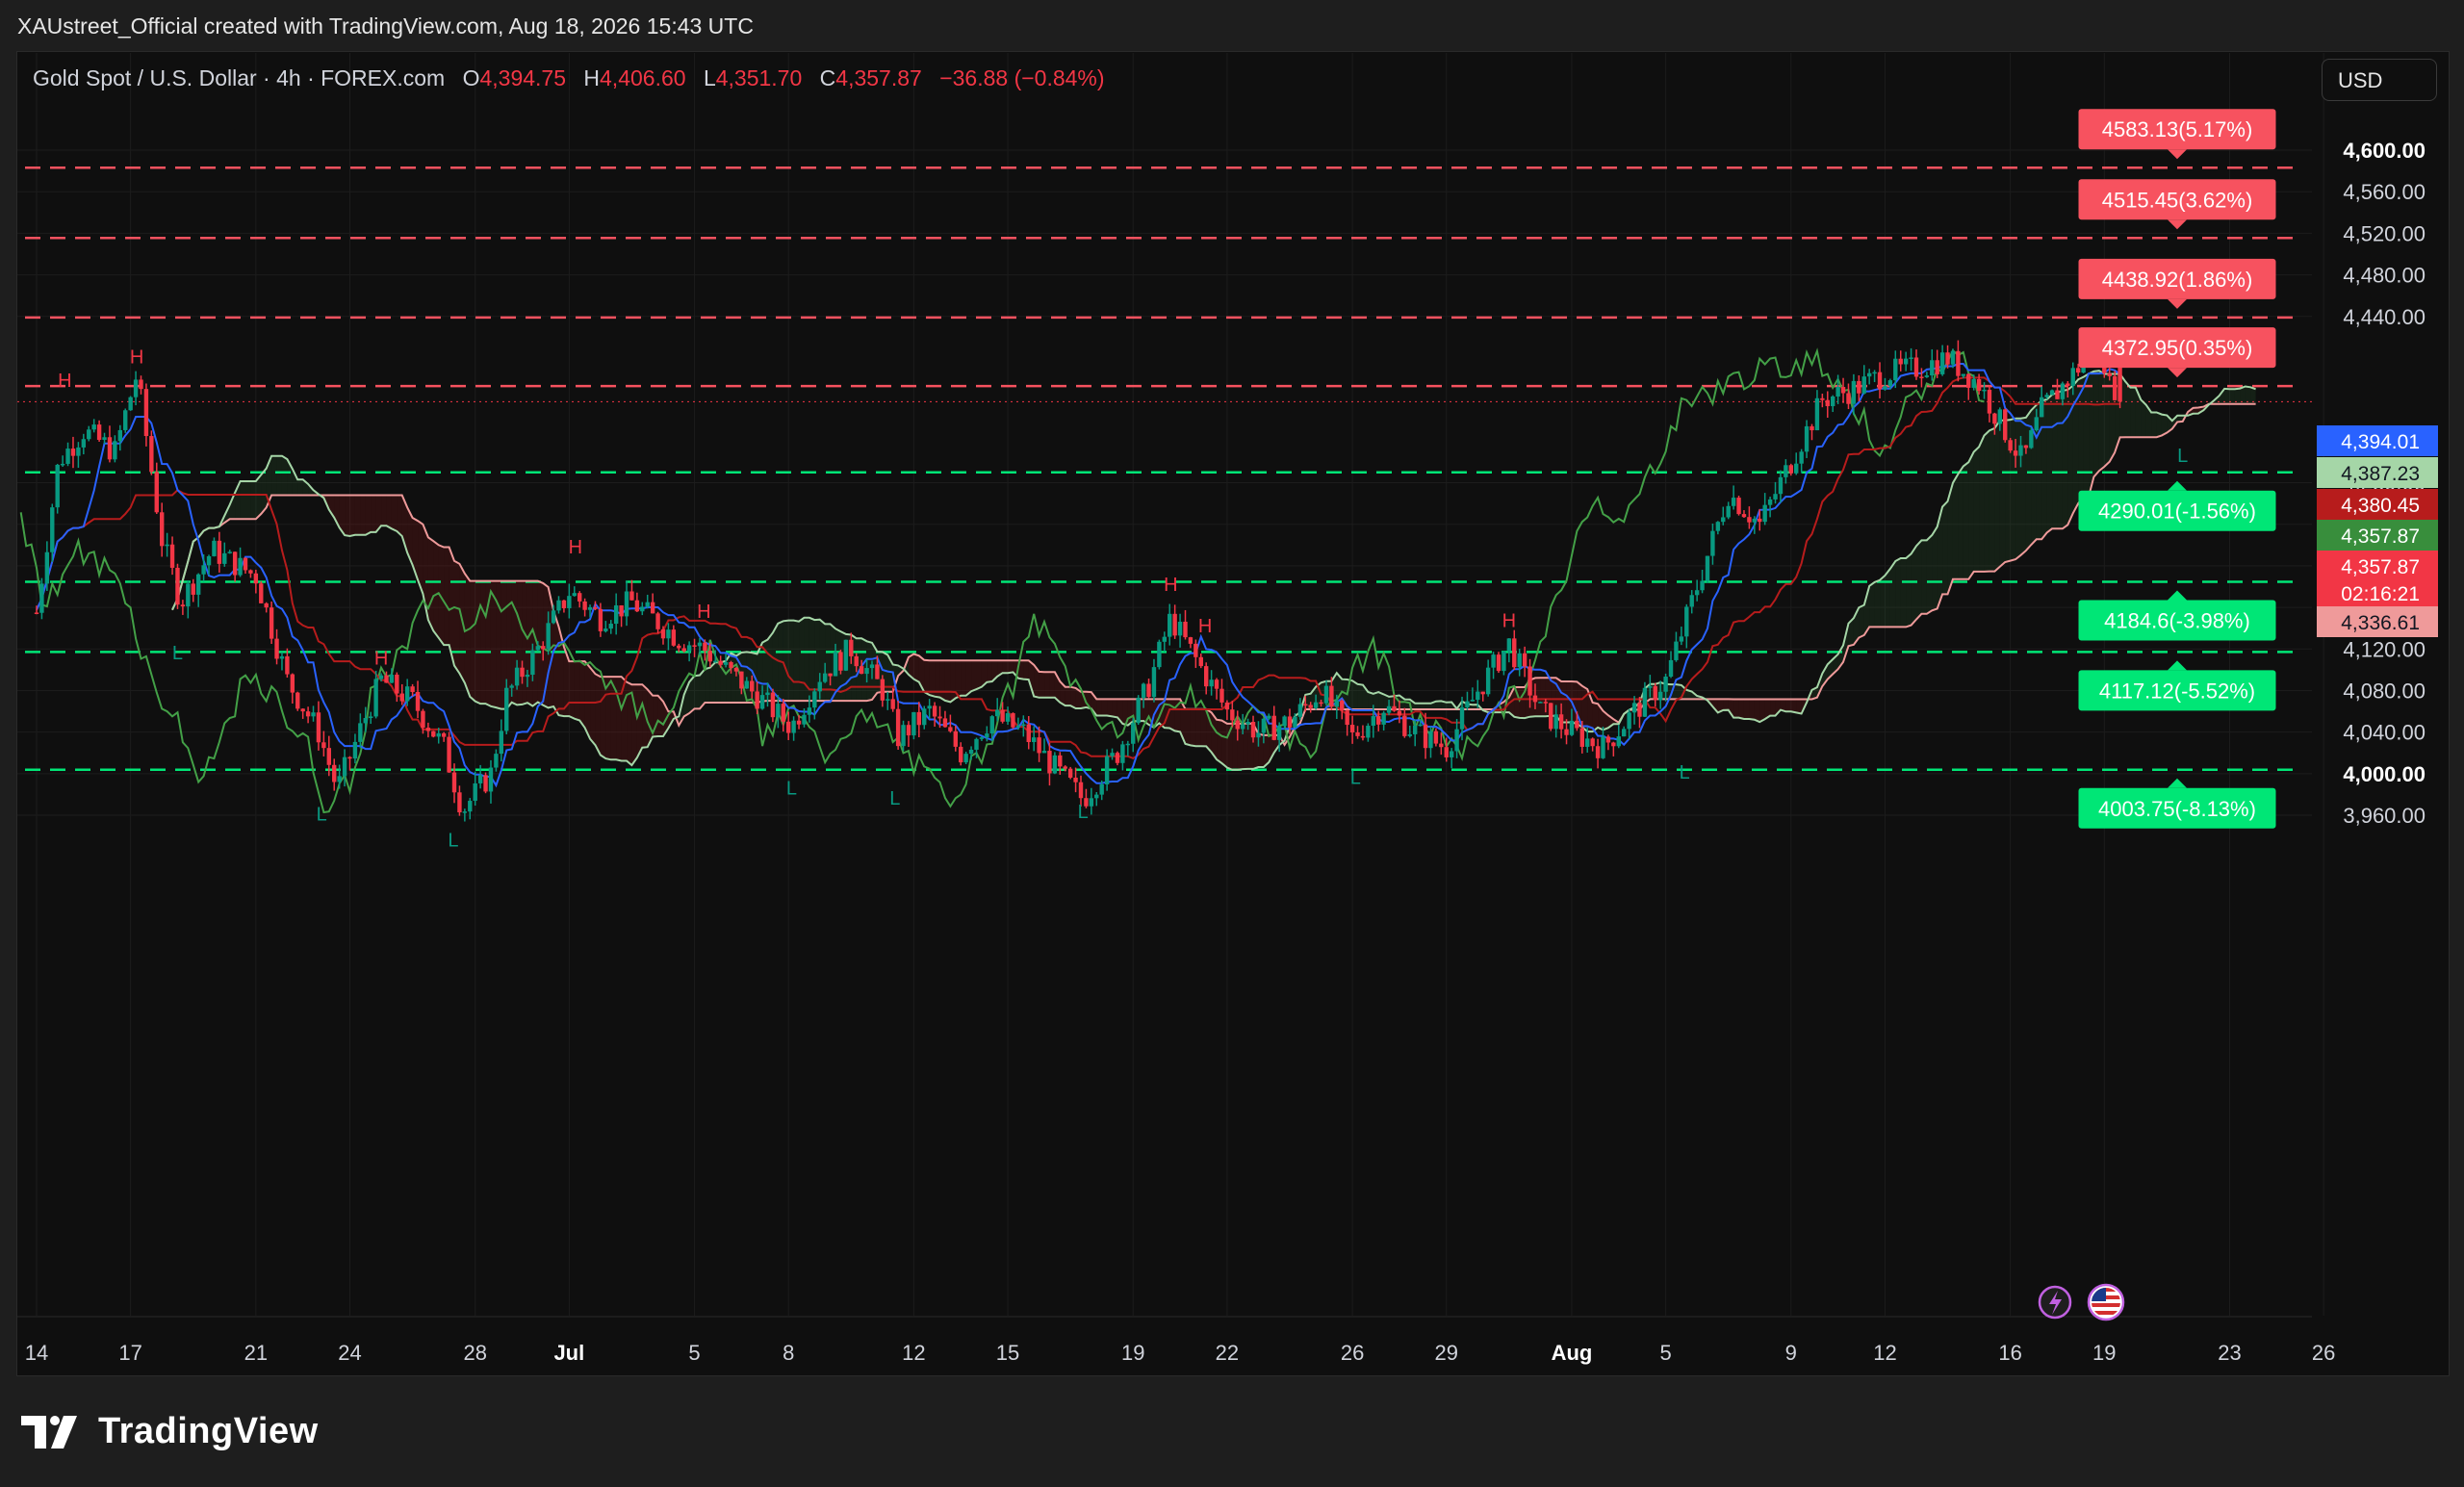 The image size is (2464, 1487). What do you see at coordinates (827, 77) in the screenshot?
I see `close-label: C` at bounding box center [827, 77].